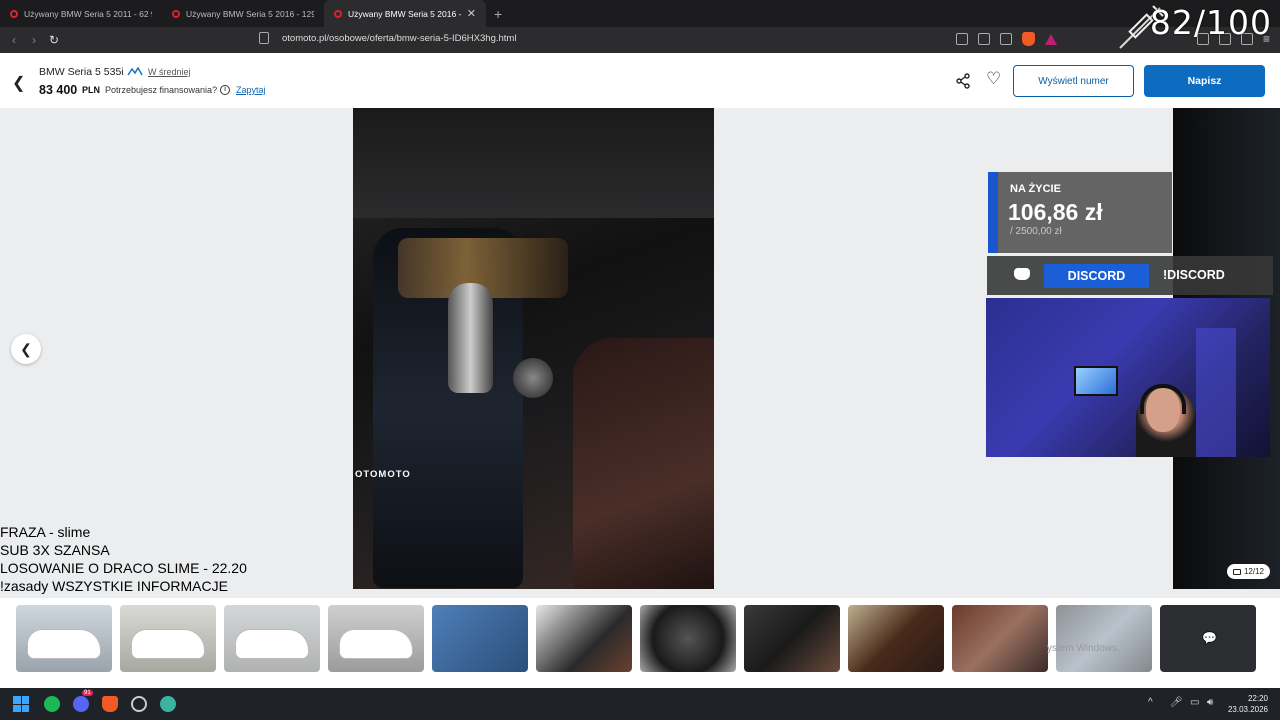 The height and width of the screenshot is (720, 1280). I want to click on show-number-button: Wyświetl numer, so click(1073, 81).